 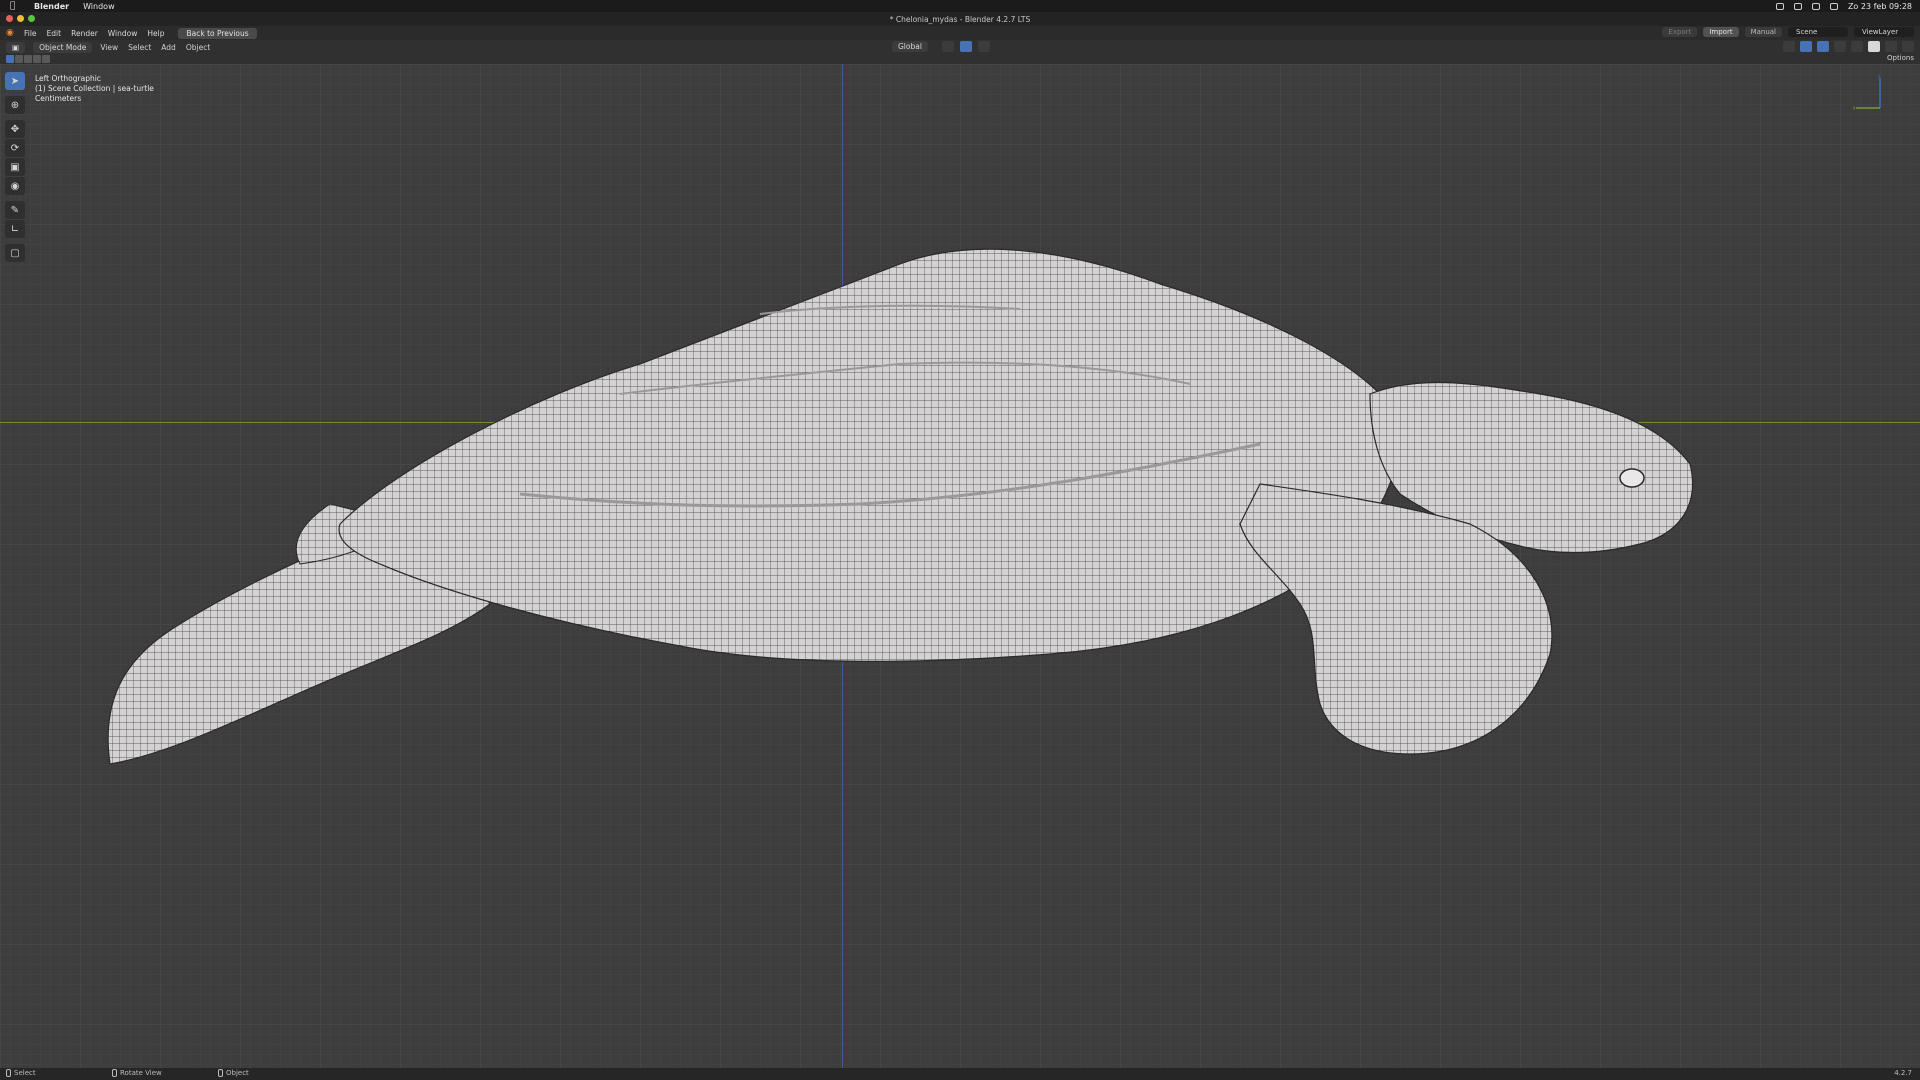 I want to click on bluetooth-icon, so click(x=1779, y=6).